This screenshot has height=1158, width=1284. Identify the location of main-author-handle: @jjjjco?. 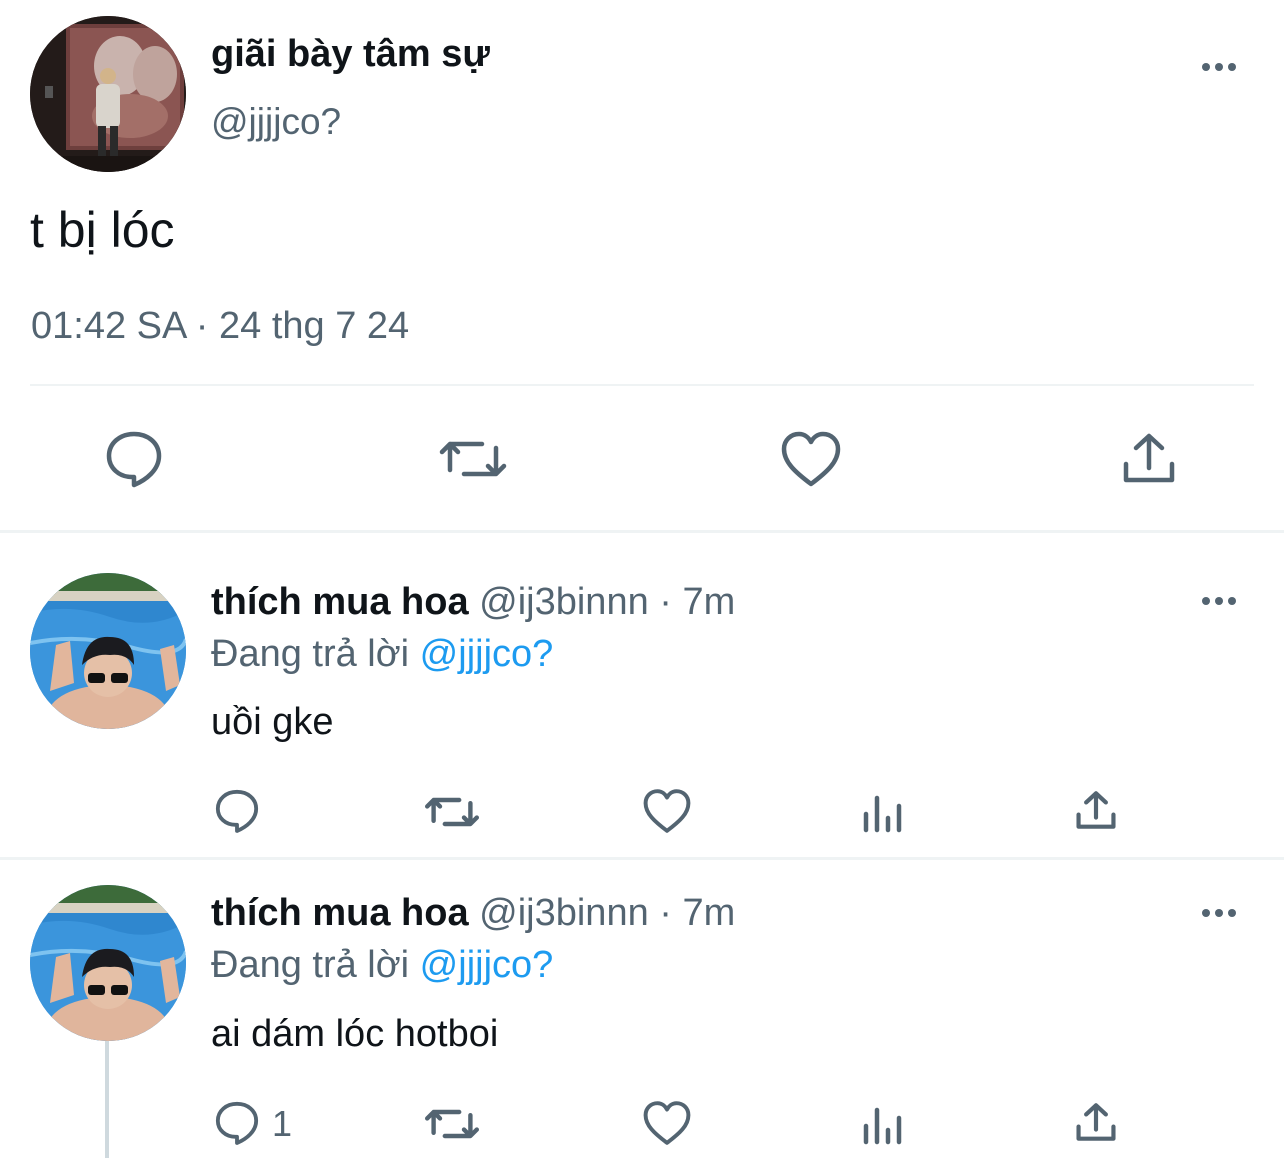
(276, 122).